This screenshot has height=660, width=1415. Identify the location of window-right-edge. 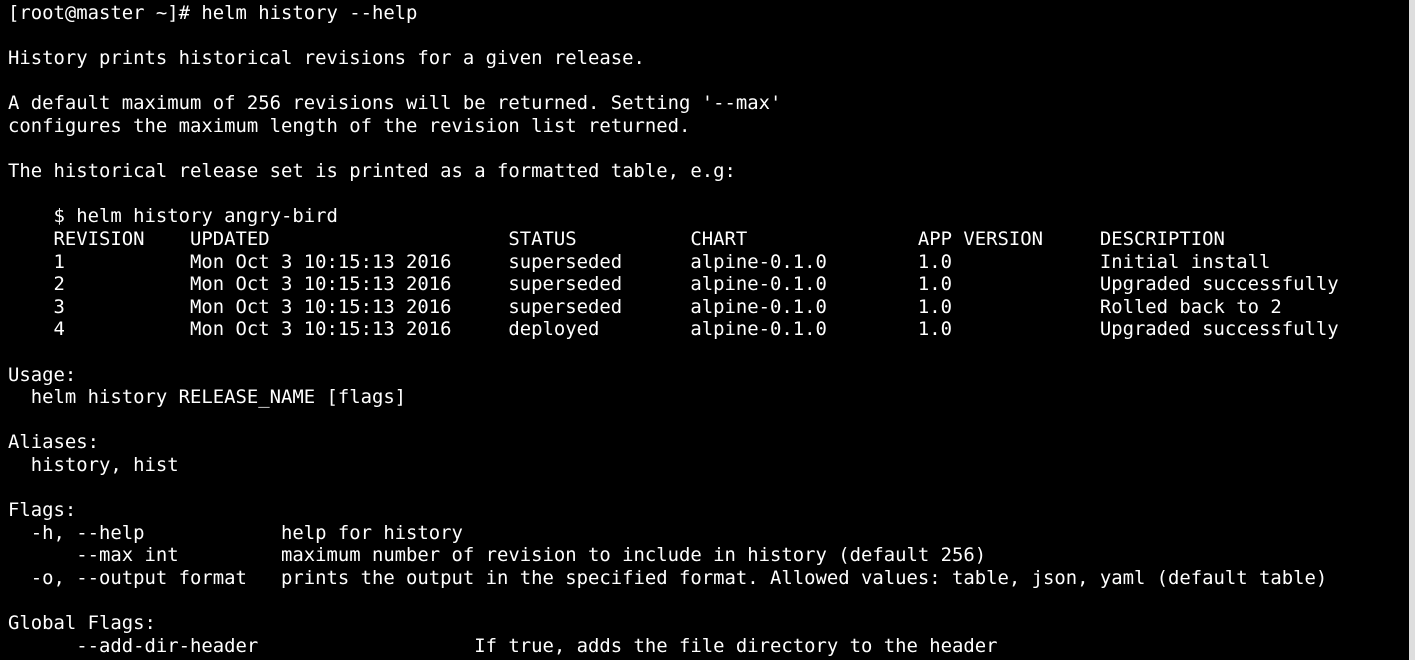
(1412, 330).